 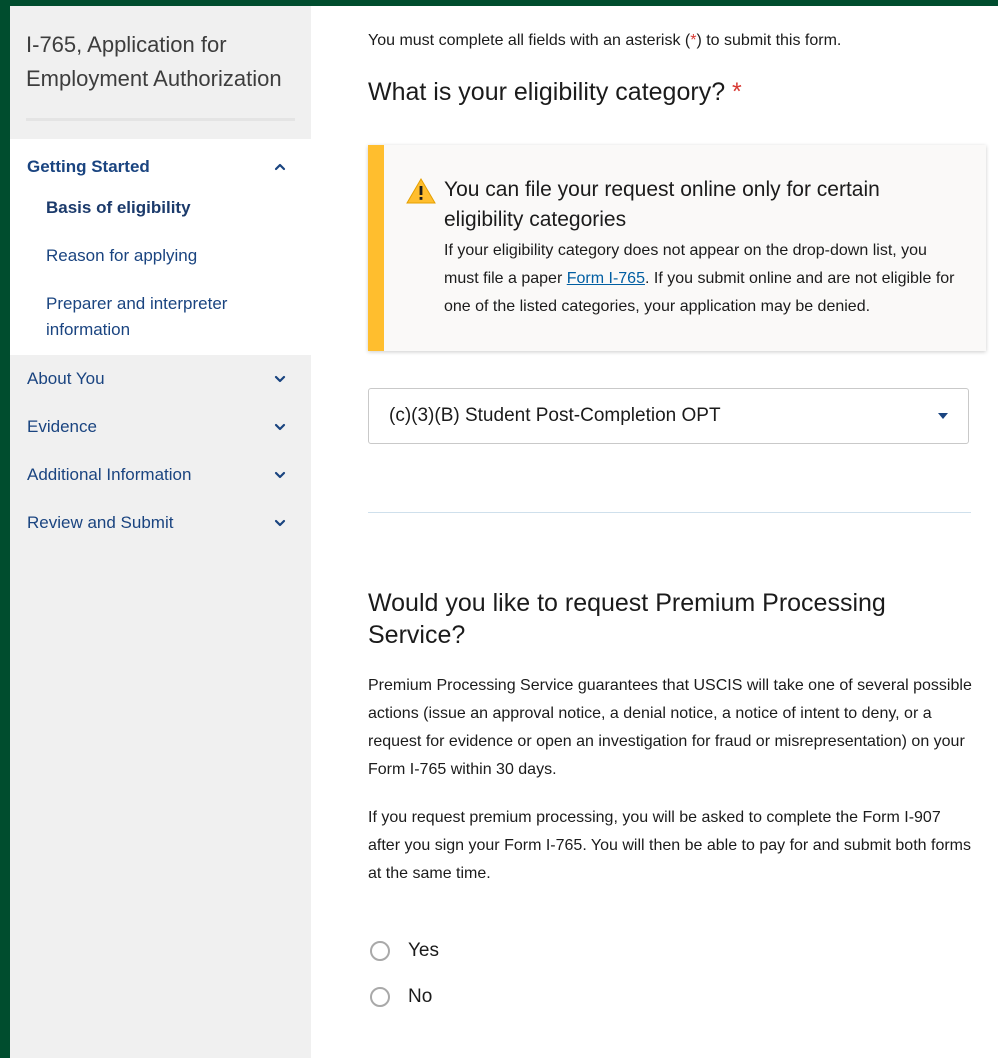 What do you see at coordinates (421, 191) in the screenshot?
I see `warning-triangle-icon` at bounding box center [421, 191].